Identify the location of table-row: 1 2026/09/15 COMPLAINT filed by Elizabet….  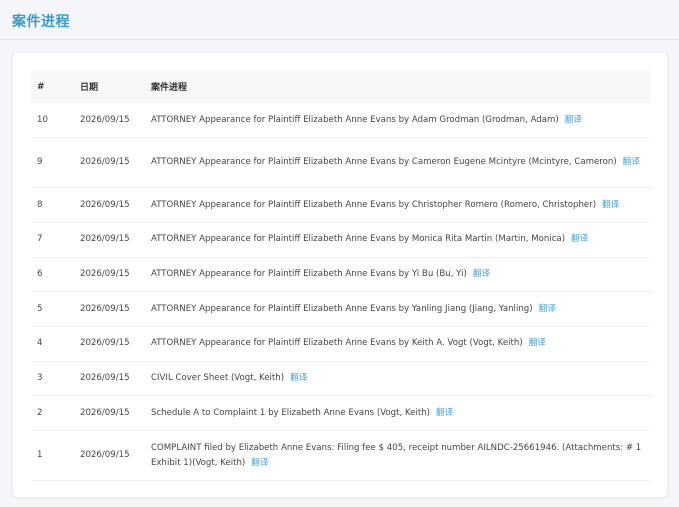
(341, 455).